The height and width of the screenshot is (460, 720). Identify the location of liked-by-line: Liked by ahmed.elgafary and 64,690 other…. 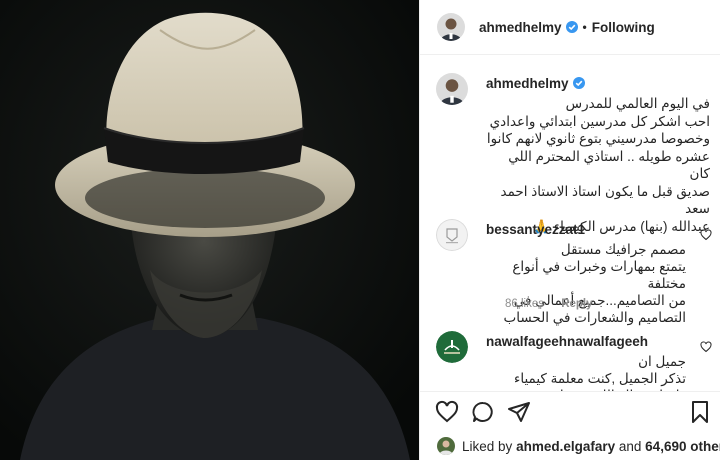
(578, 446).